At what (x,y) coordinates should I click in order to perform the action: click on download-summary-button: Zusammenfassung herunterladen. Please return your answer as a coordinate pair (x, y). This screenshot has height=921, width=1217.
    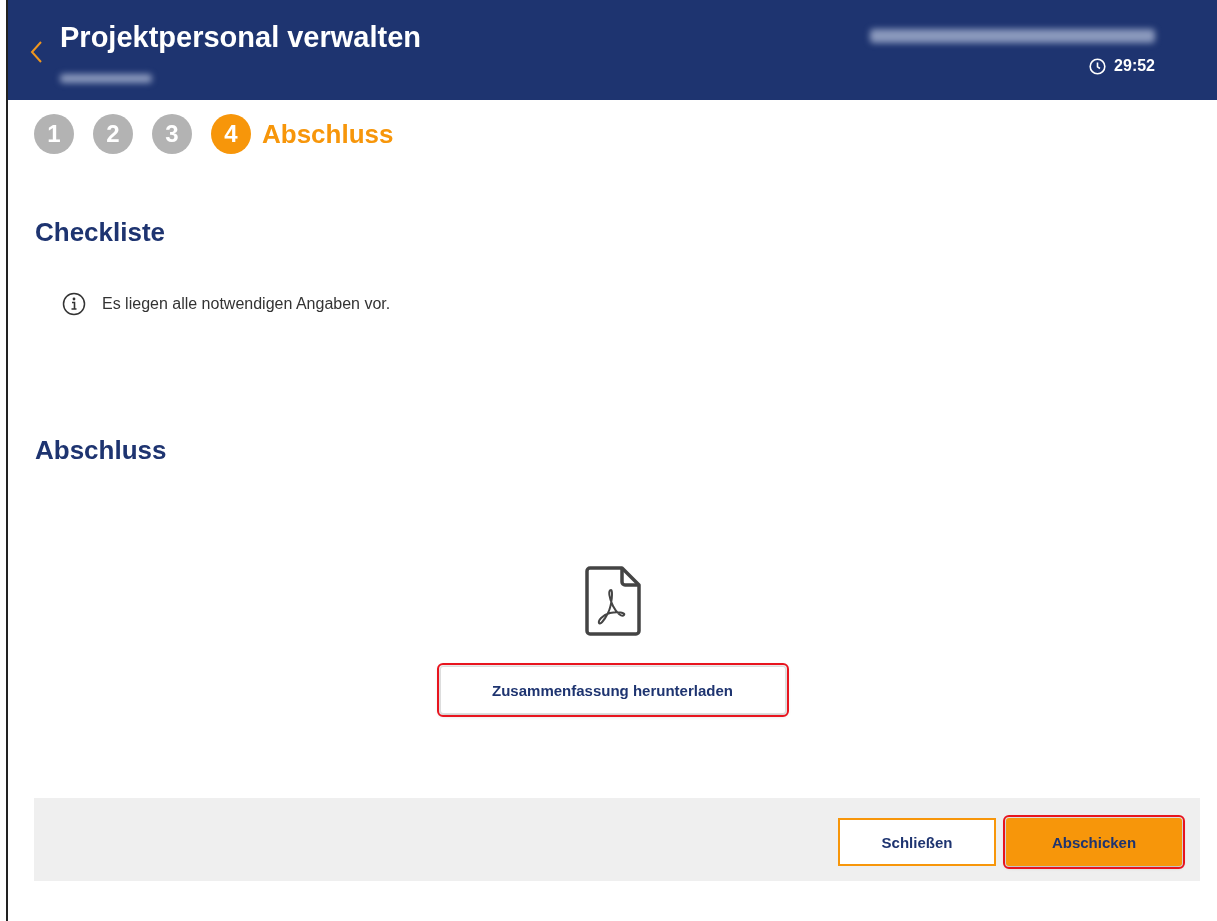
    Looking at the image, I should click on (612, 690).